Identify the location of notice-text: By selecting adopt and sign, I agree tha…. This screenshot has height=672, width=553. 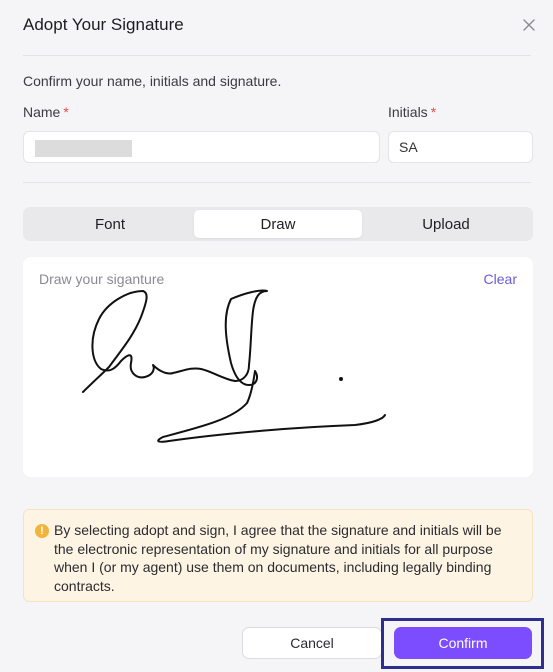
(278, 558).